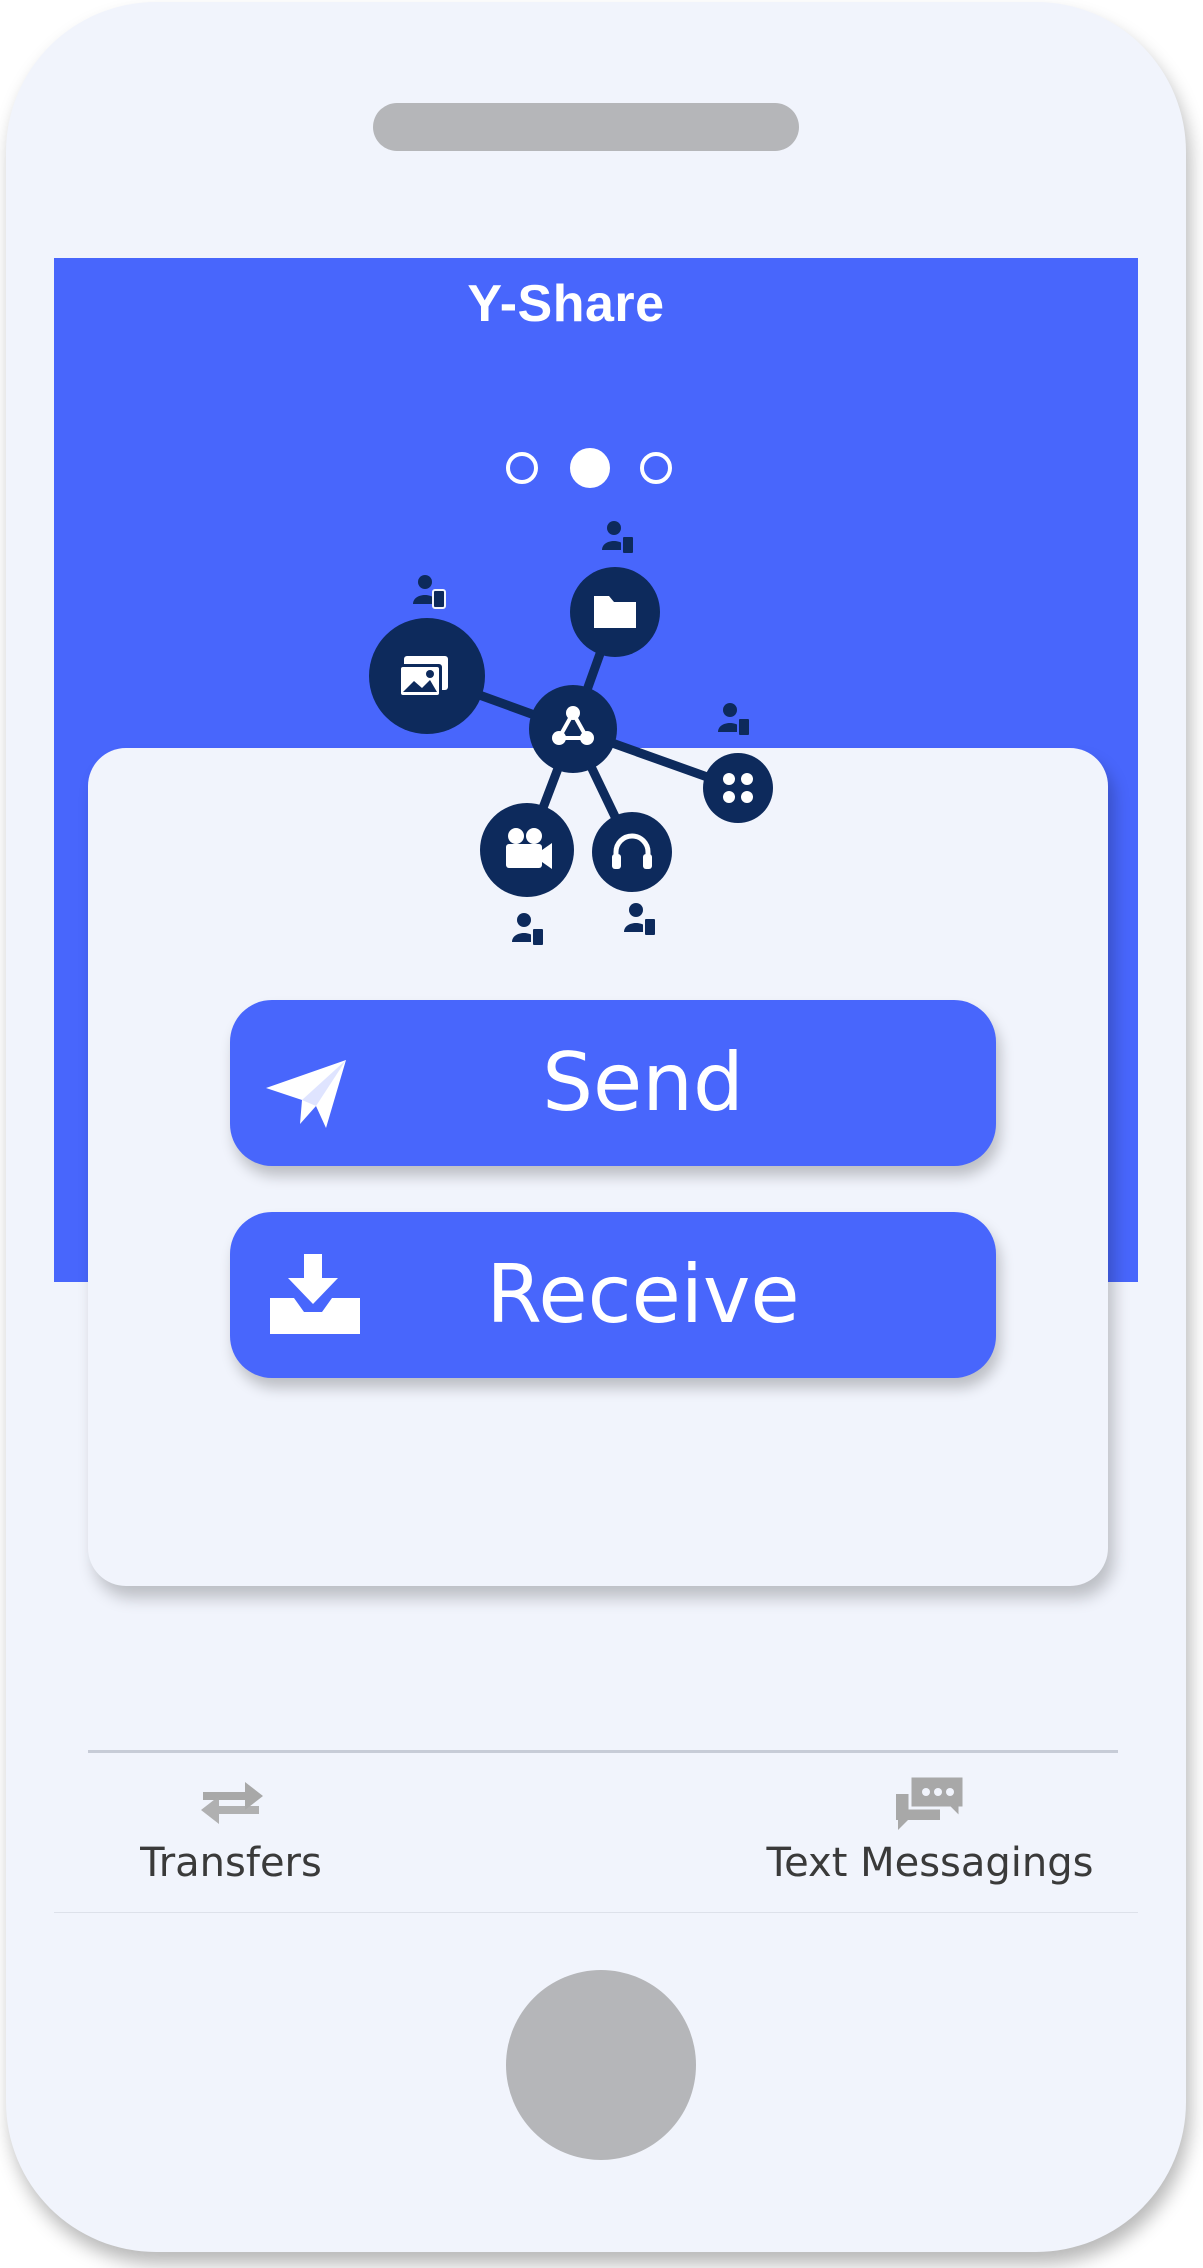 This screenshot has width=1203, height=2268. I want to click on bottom-nav-divider, so click(603, 1751).